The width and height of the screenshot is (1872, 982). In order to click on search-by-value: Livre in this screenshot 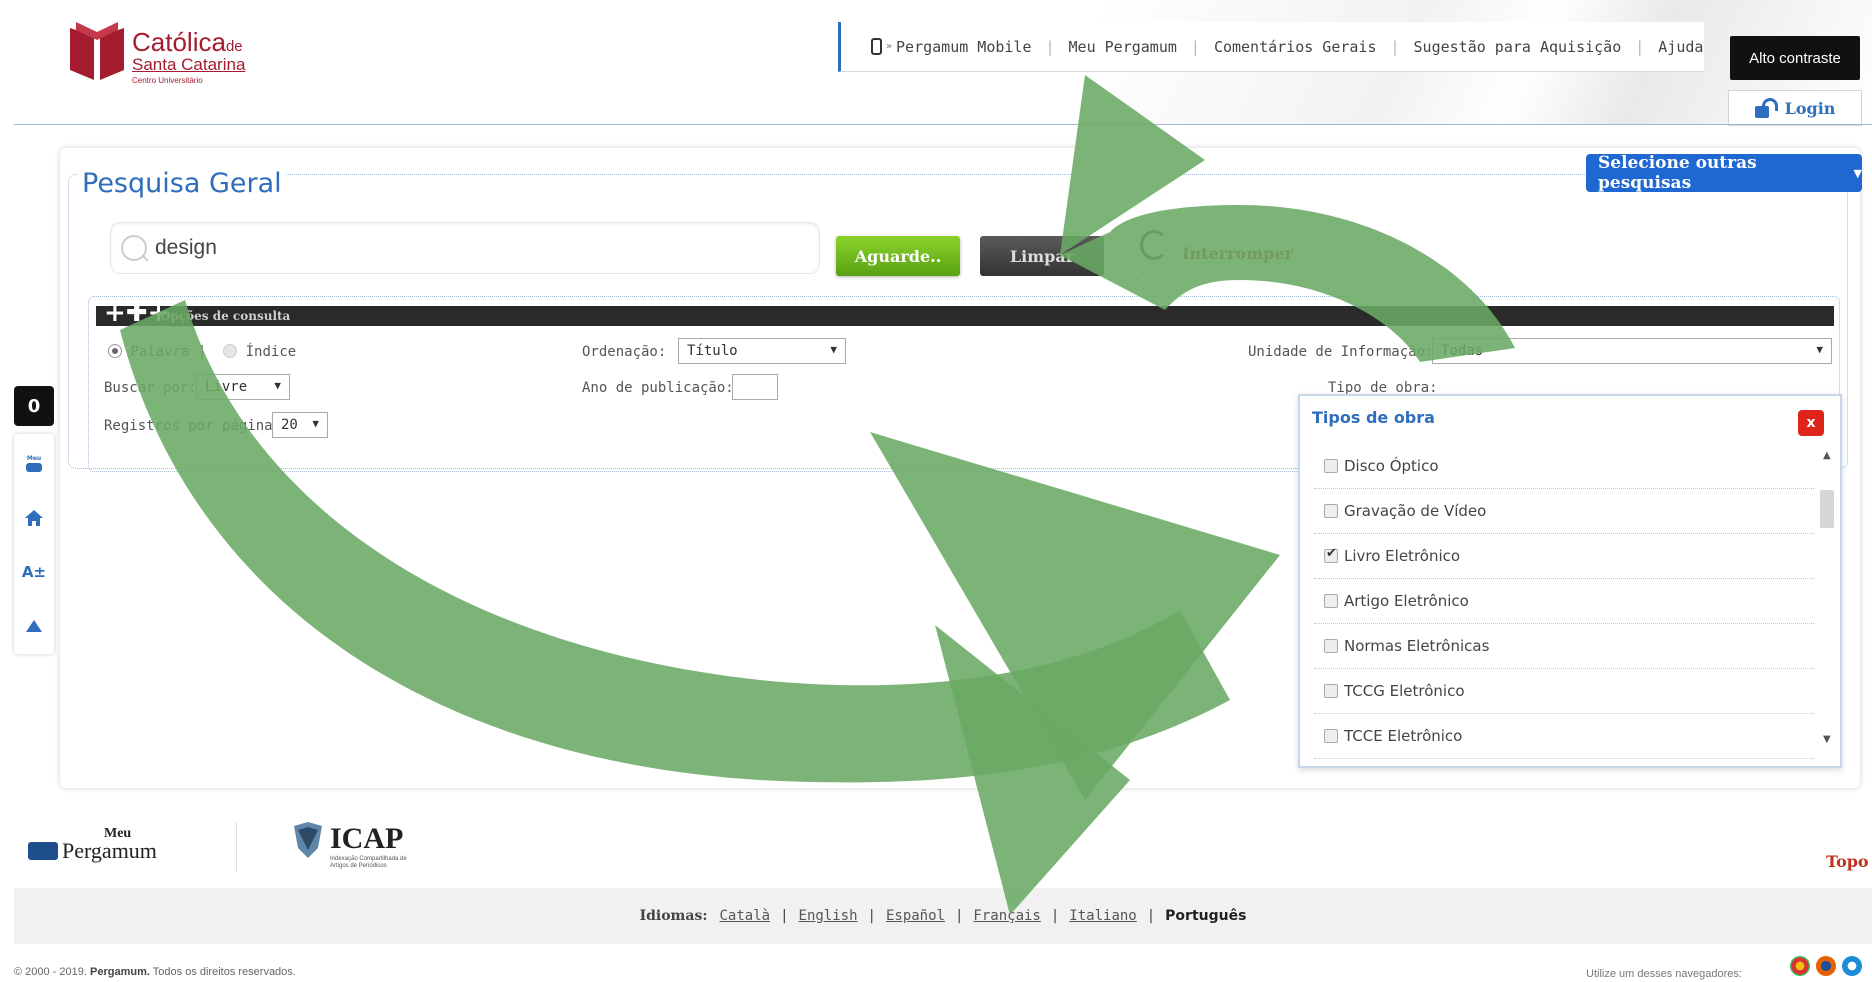, I will do `click(226, 387)`.